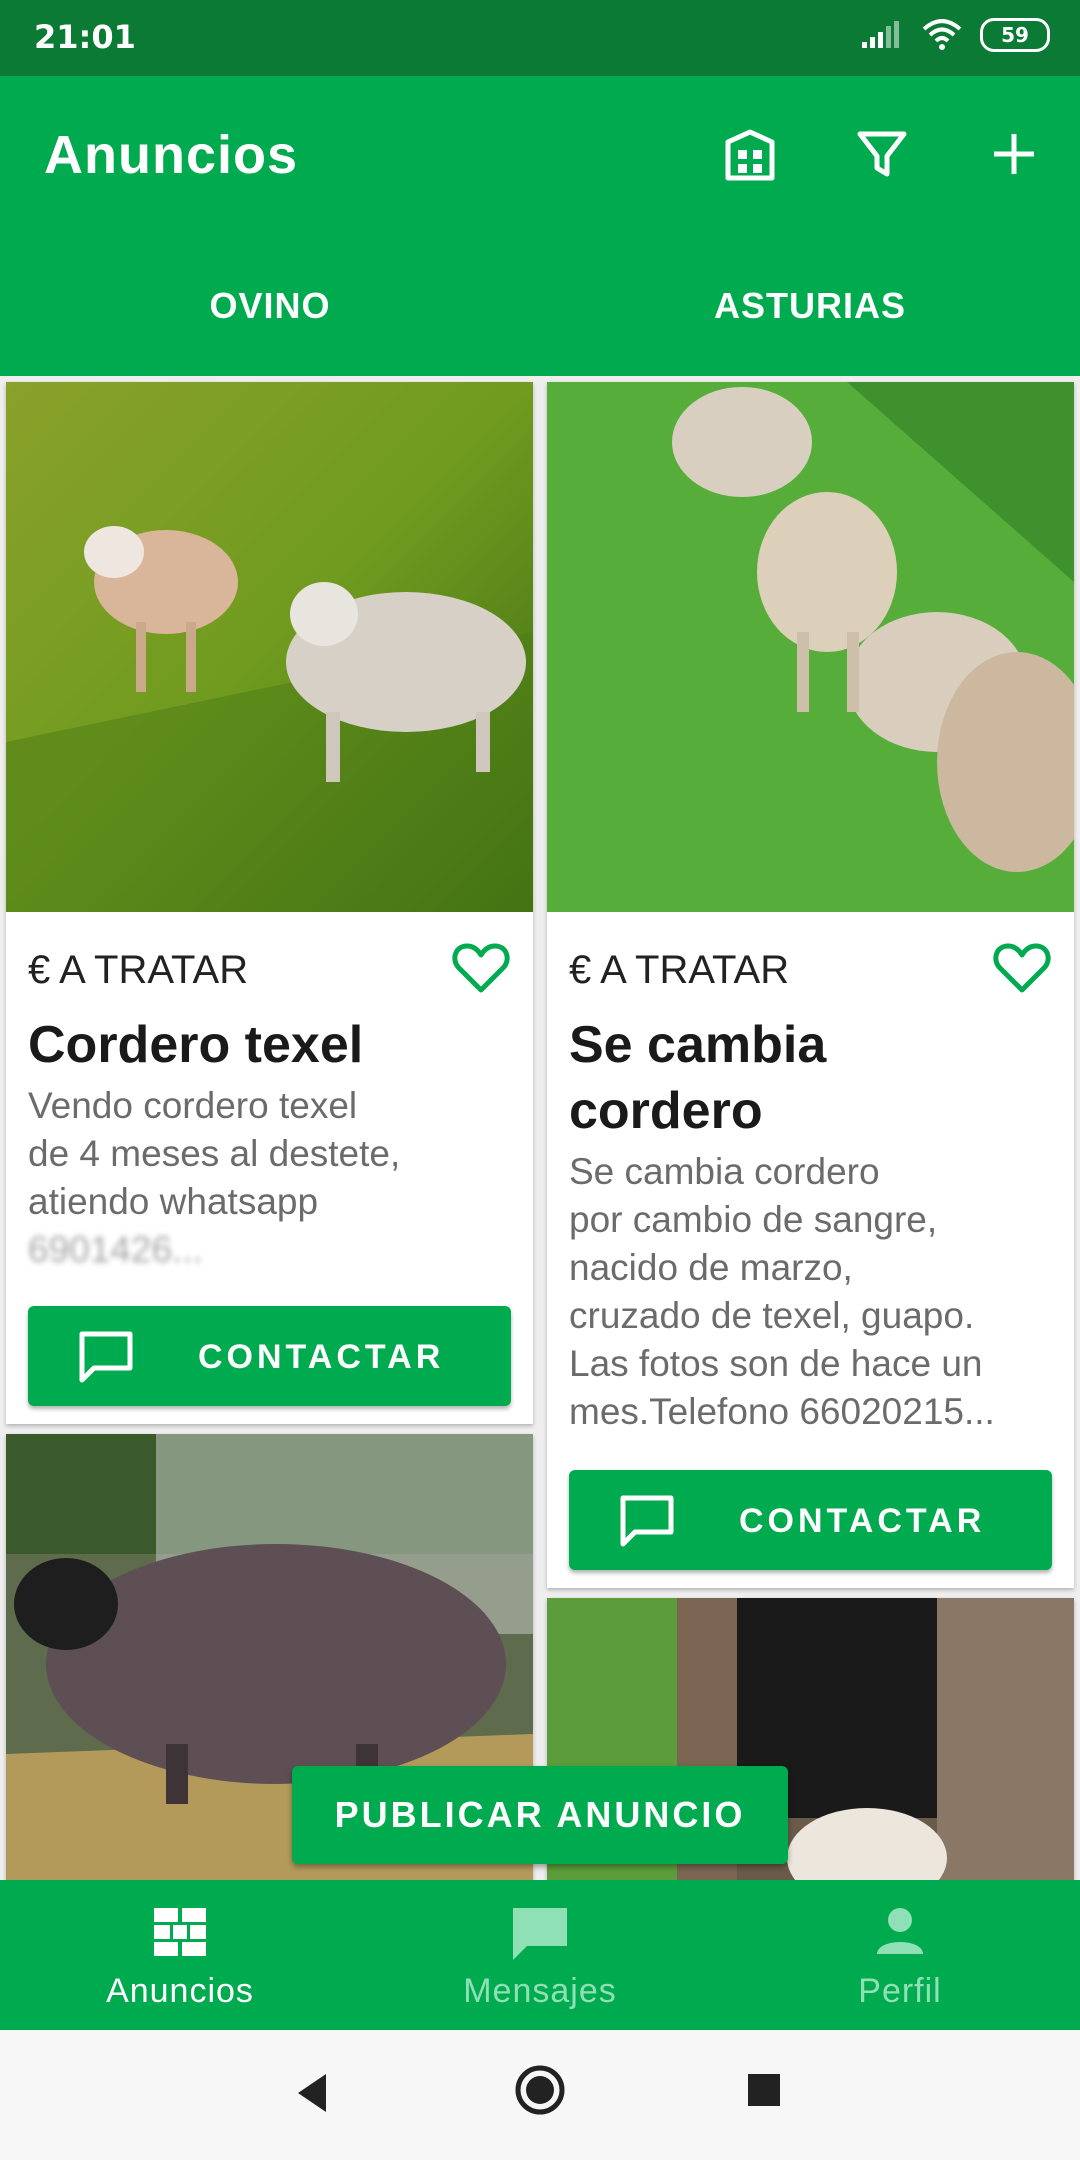  What do you see at coordinates (776, 1363) in the screenshot?
I see `description-line: Las fotos son de hace un` at bounding box center [776, 1363].